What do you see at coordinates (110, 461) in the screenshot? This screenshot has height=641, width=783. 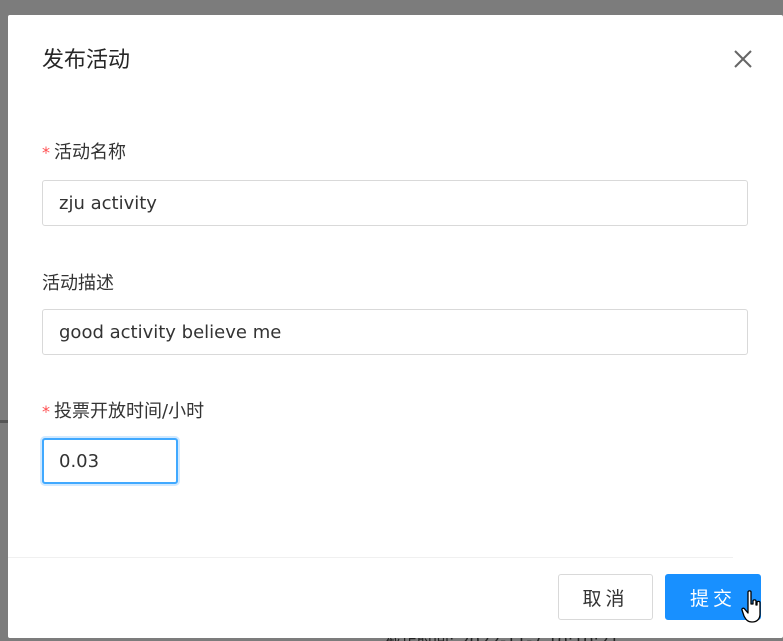 I see `vote-duration-input` at bounding box center [110, 461].